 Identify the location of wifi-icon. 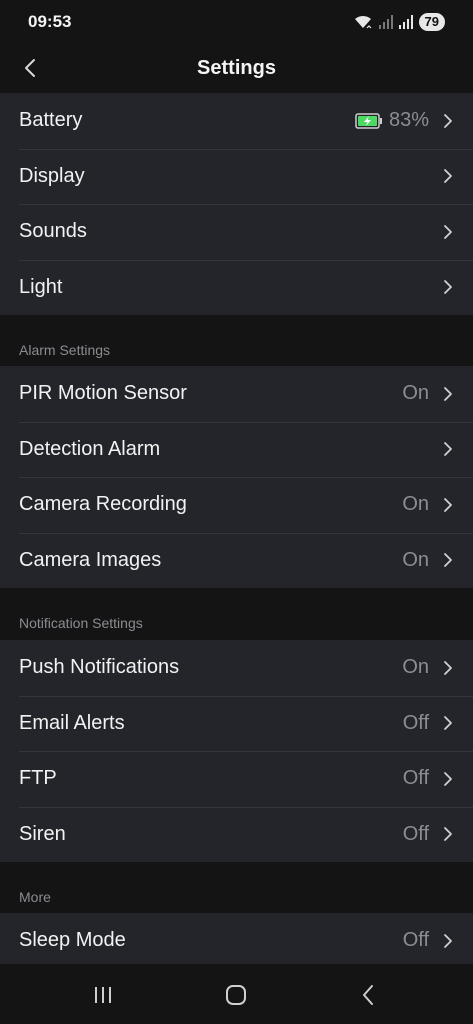
(362, 22).